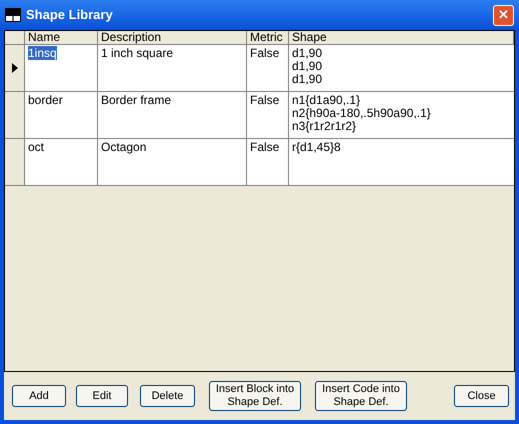 This screenshot has height=424, width=519. I want to click on column-header: Description, so click(172, 37).